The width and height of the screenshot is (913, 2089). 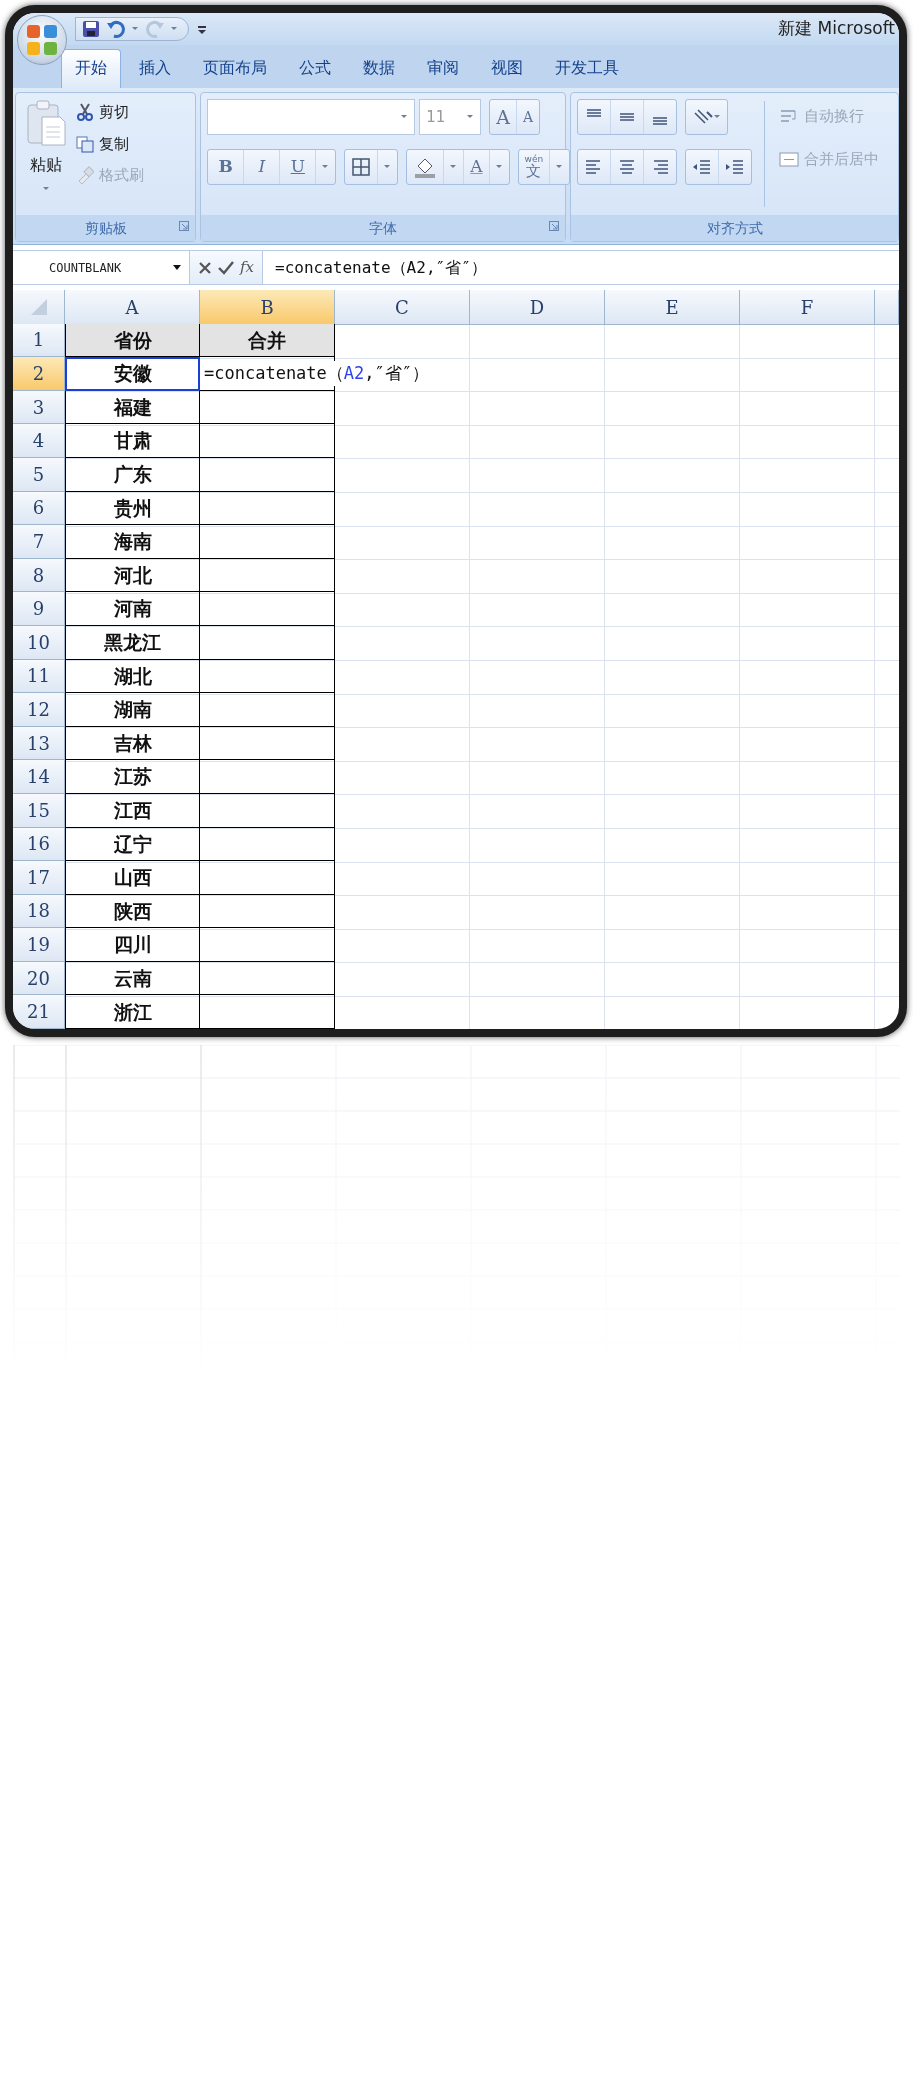 What do you see at coordinates (132, 676) in the screenshot?
I see `table-cell: 湖北` at bounding box center [132, 676].